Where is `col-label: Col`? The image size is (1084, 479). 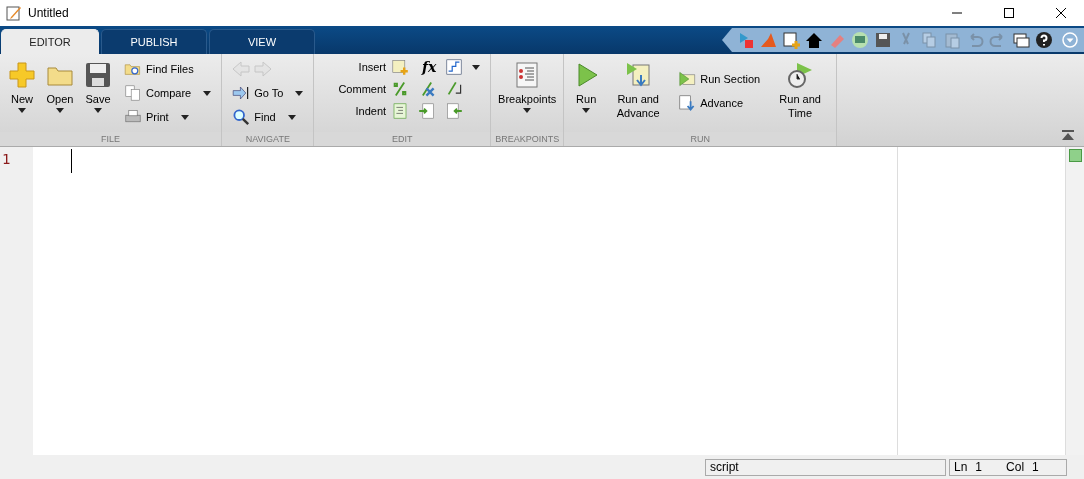 col-label: Col is located at coordinates (1015, 467).